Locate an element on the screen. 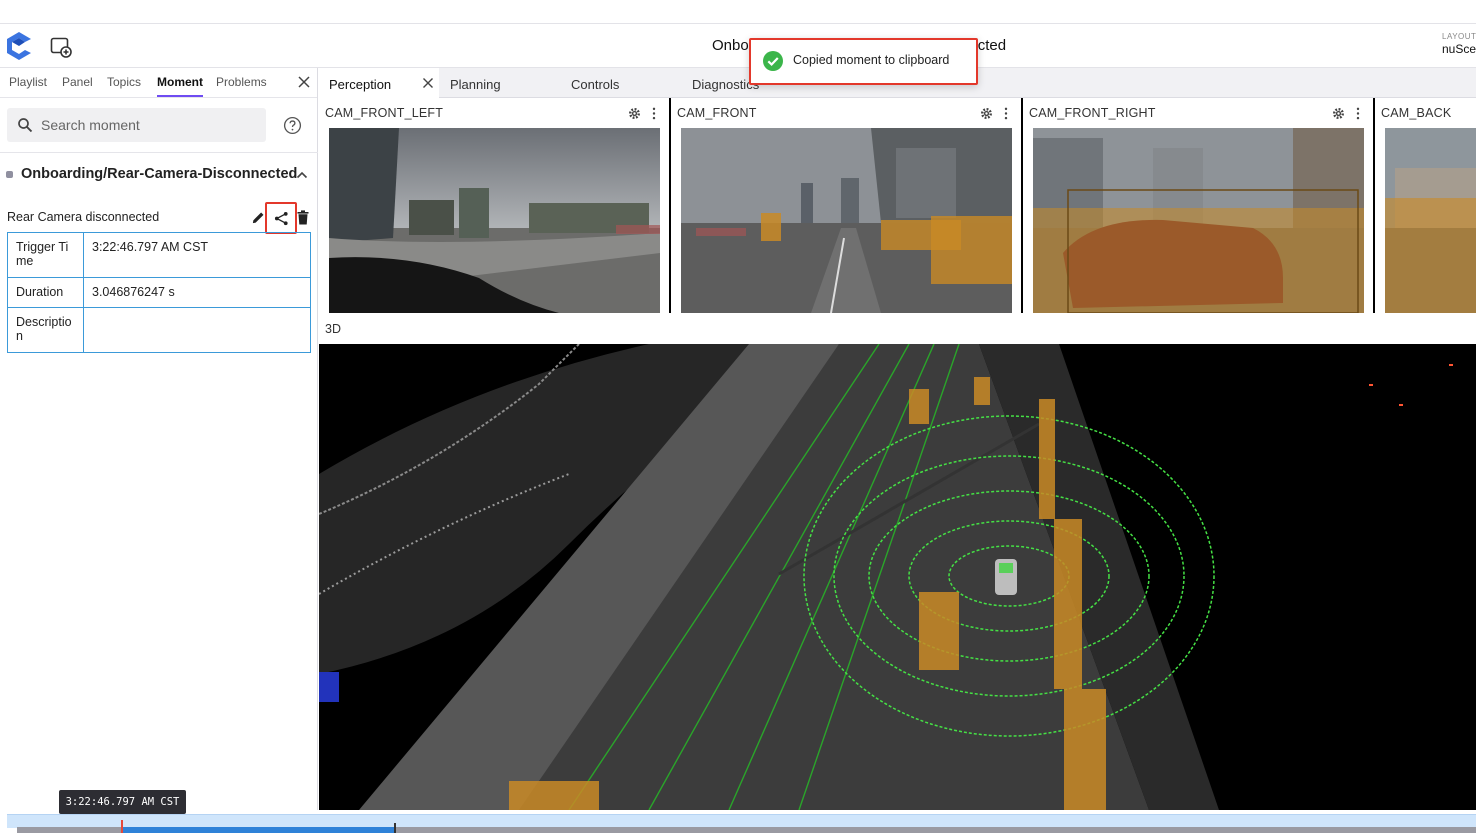  group-title: Onboarding/Rear-Camera-Disconnected is located at coordinates (159, 174).